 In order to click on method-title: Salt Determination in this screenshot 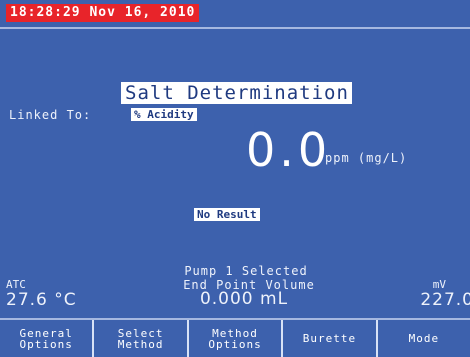, I will do `click(236, 93)`.